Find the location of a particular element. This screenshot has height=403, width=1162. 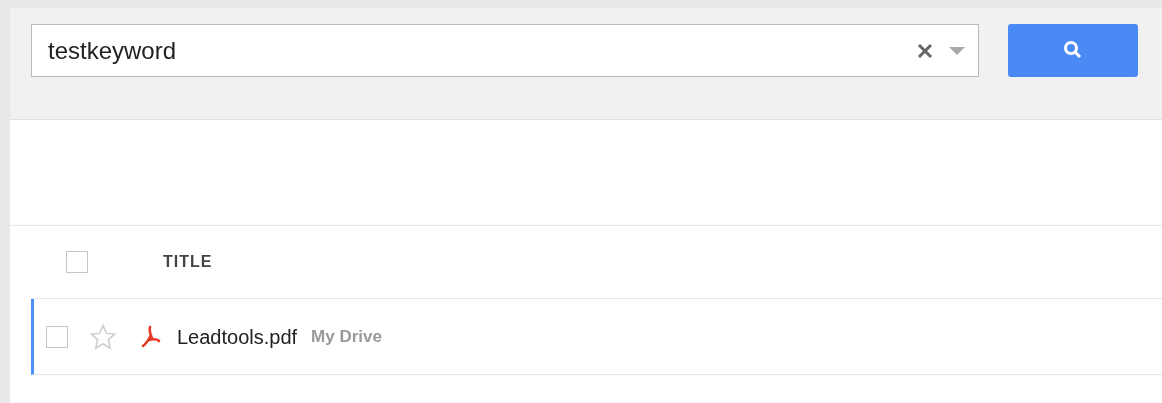

caret-icon is located at coordinates (957, 50).